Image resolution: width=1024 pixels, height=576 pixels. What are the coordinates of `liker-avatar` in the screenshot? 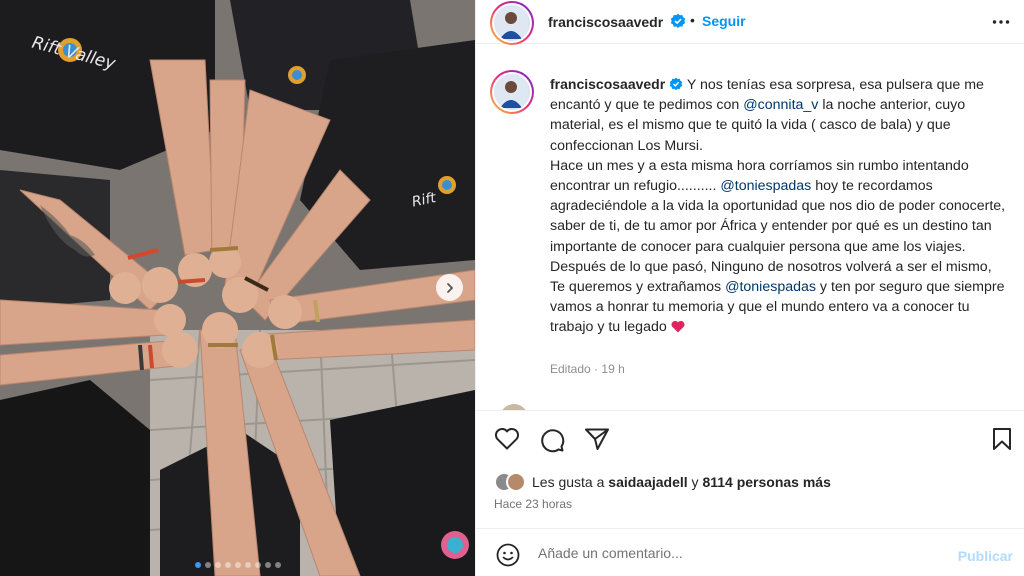 It's located at (516, 482).